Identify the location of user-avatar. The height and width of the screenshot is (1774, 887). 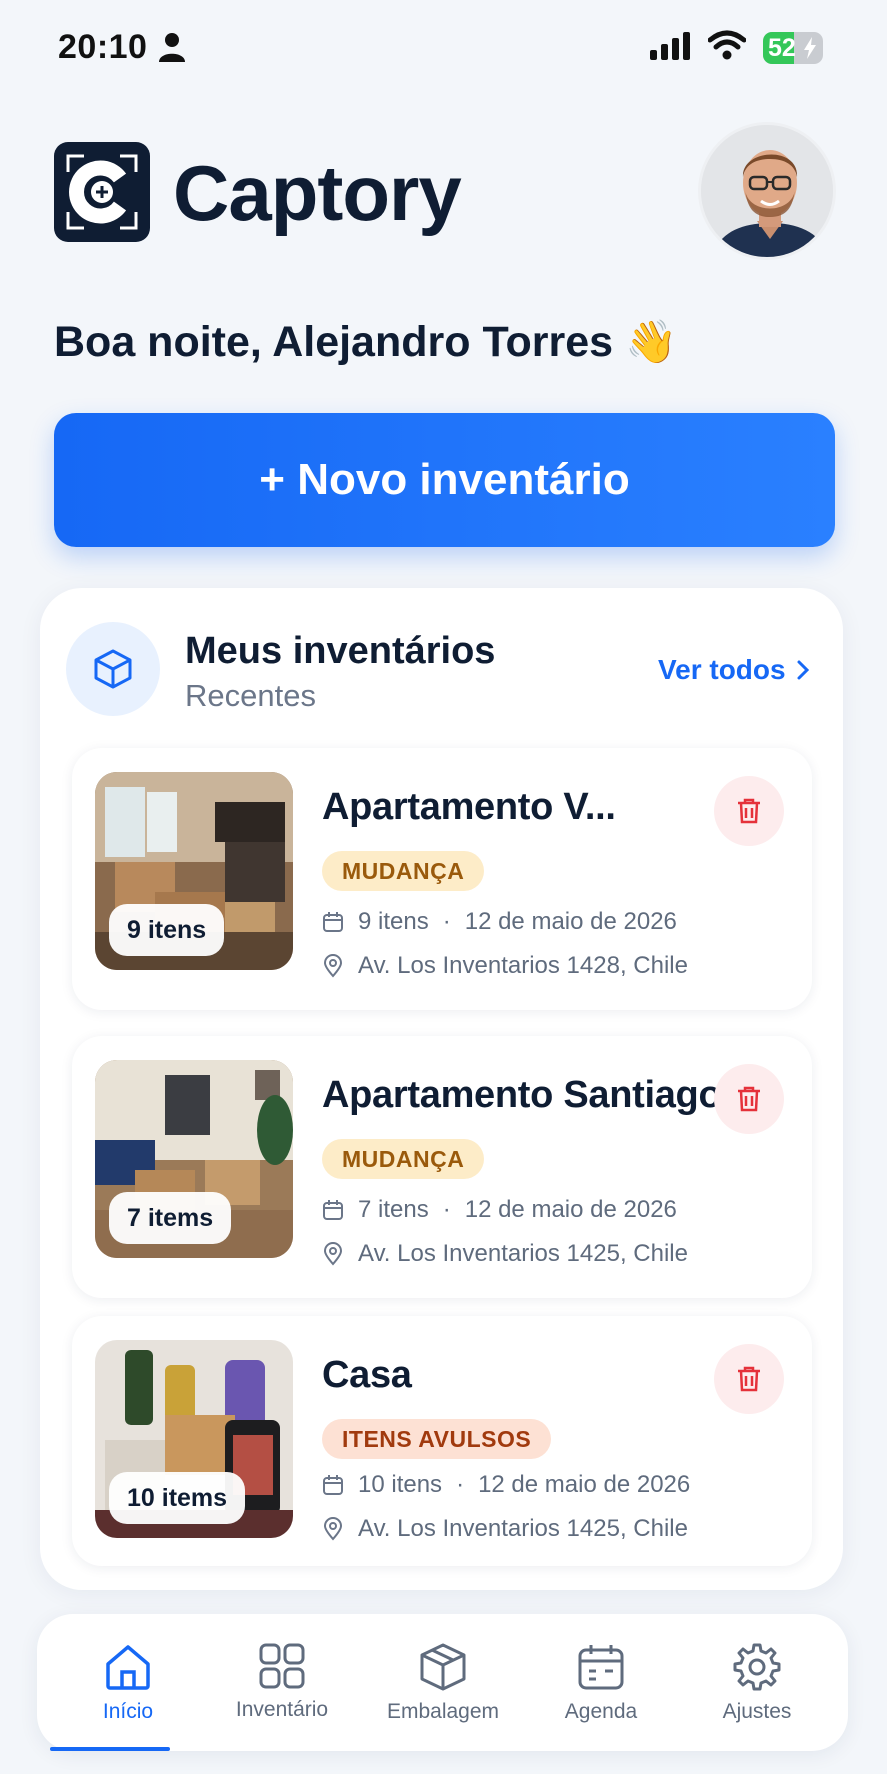
(767, 191).